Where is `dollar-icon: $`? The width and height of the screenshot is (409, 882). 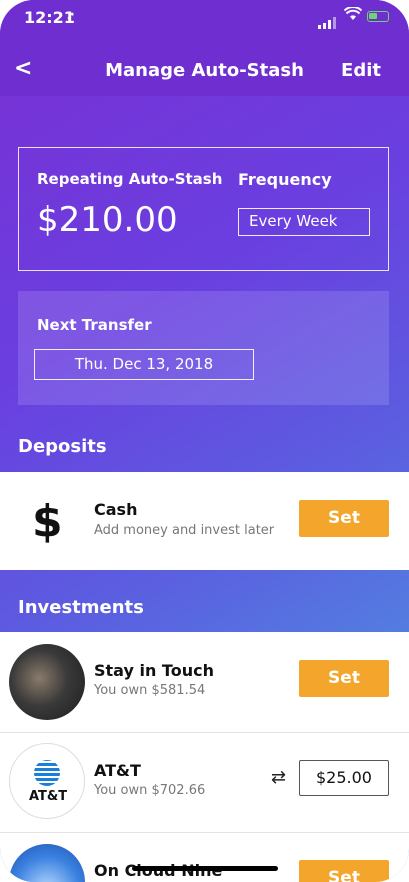 dollar-icon: $ is located at coordinates (47, 521).